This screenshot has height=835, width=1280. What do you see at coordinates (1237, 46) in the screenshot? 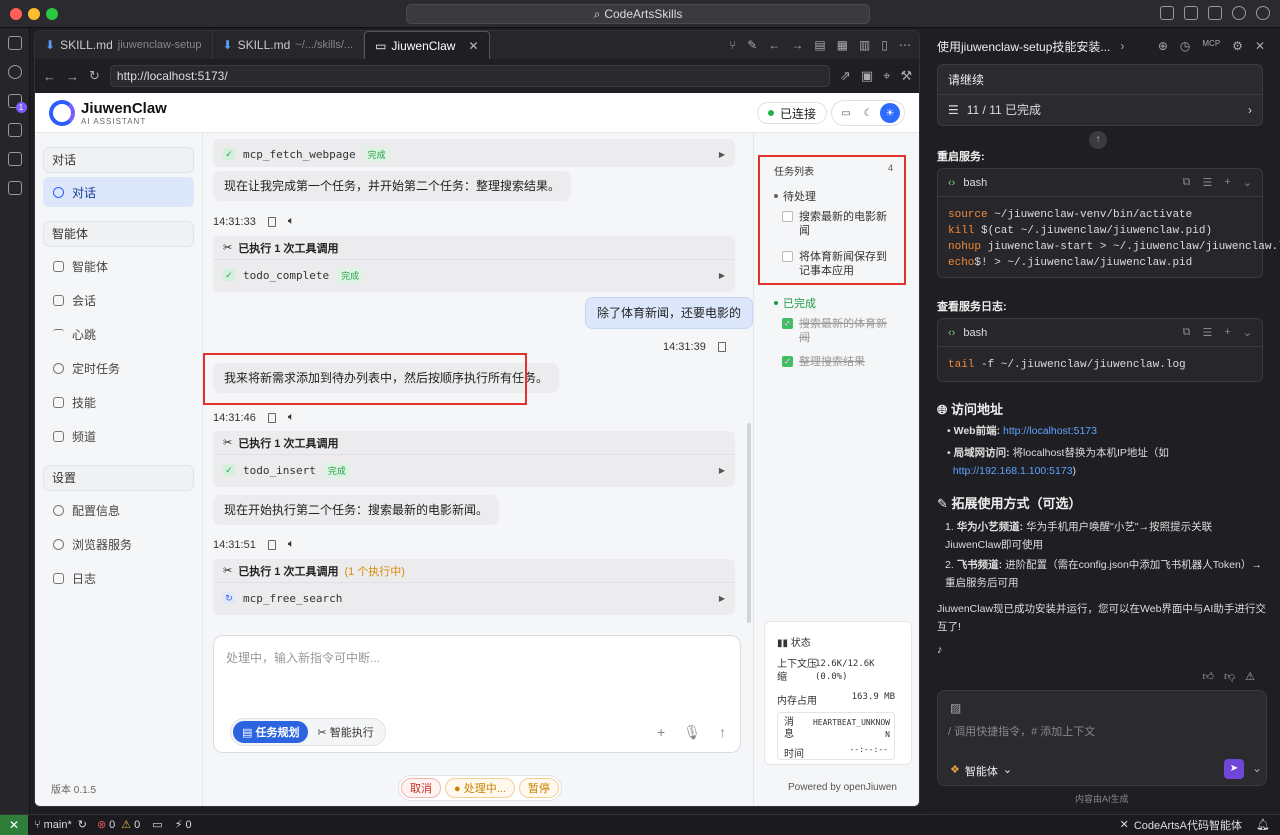
I see `gear-icon: ⚙` at bounding box center [1237, 46].